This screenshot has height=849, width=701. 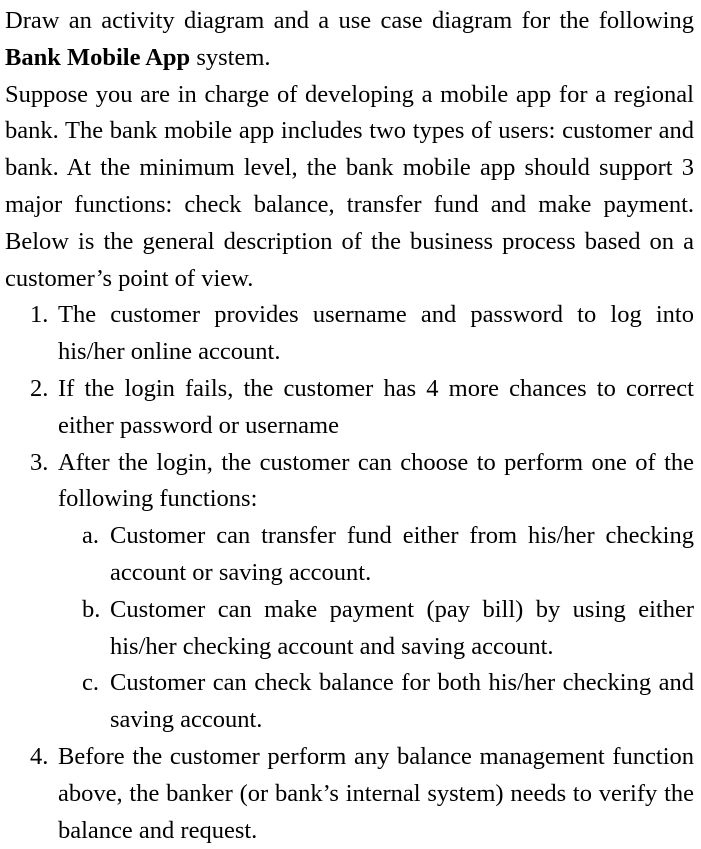 What do you see at coordinates (39, 388) in the screenshot?
I see `list-marker-2: 2.` at bounding box center [39, 388].